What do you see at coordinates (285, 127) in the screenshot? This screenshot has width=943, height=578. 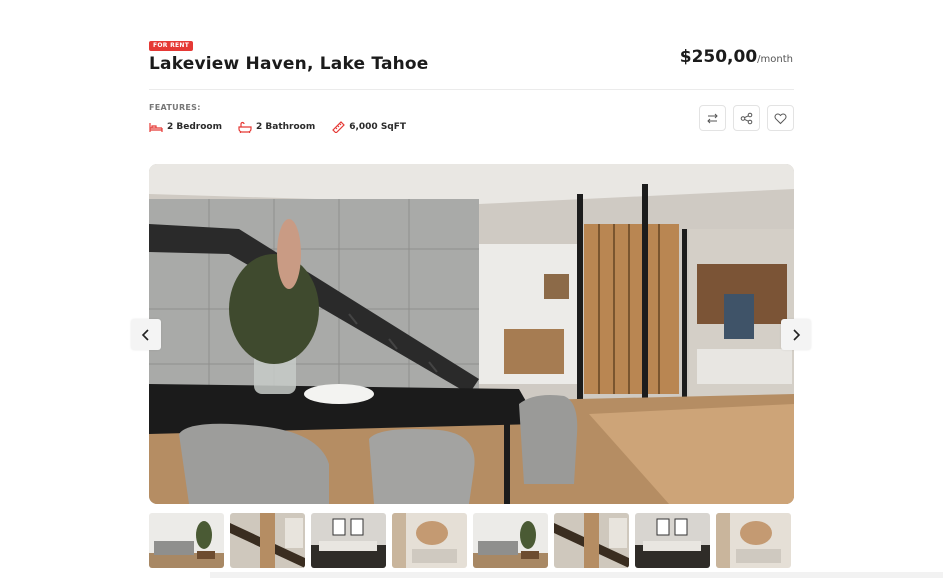 I see `feature-label: 2 Bathroom` at bounding box center [285, 127].